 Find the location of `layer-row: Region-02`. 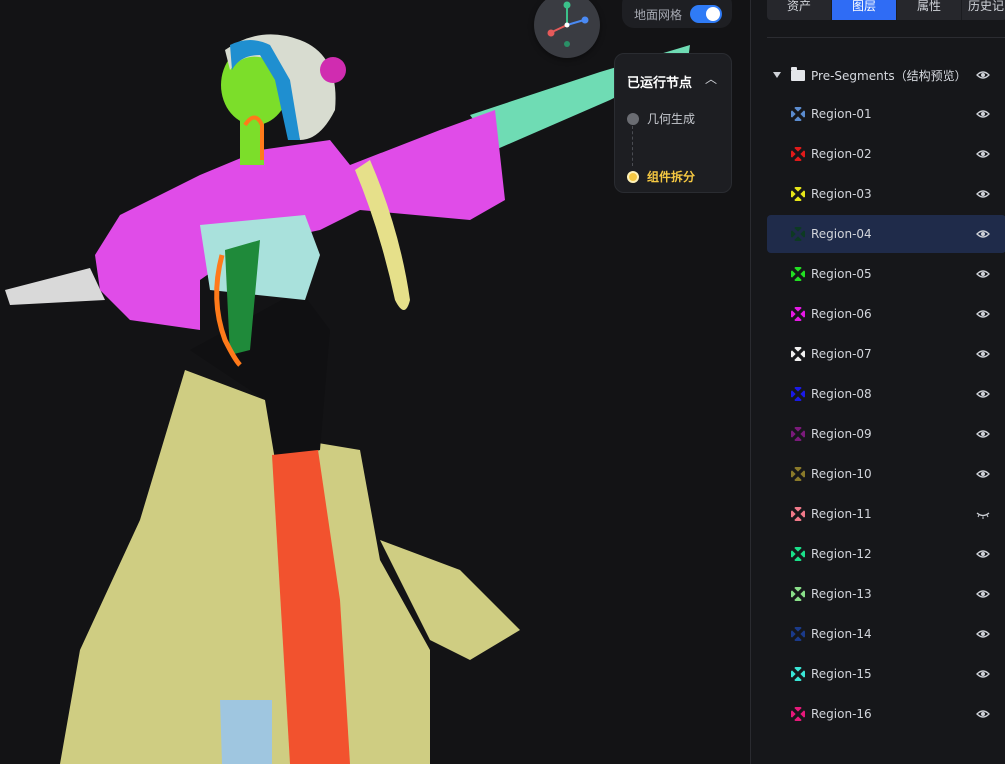

layer-row: Region-02 is located at coordinates (886, 154).